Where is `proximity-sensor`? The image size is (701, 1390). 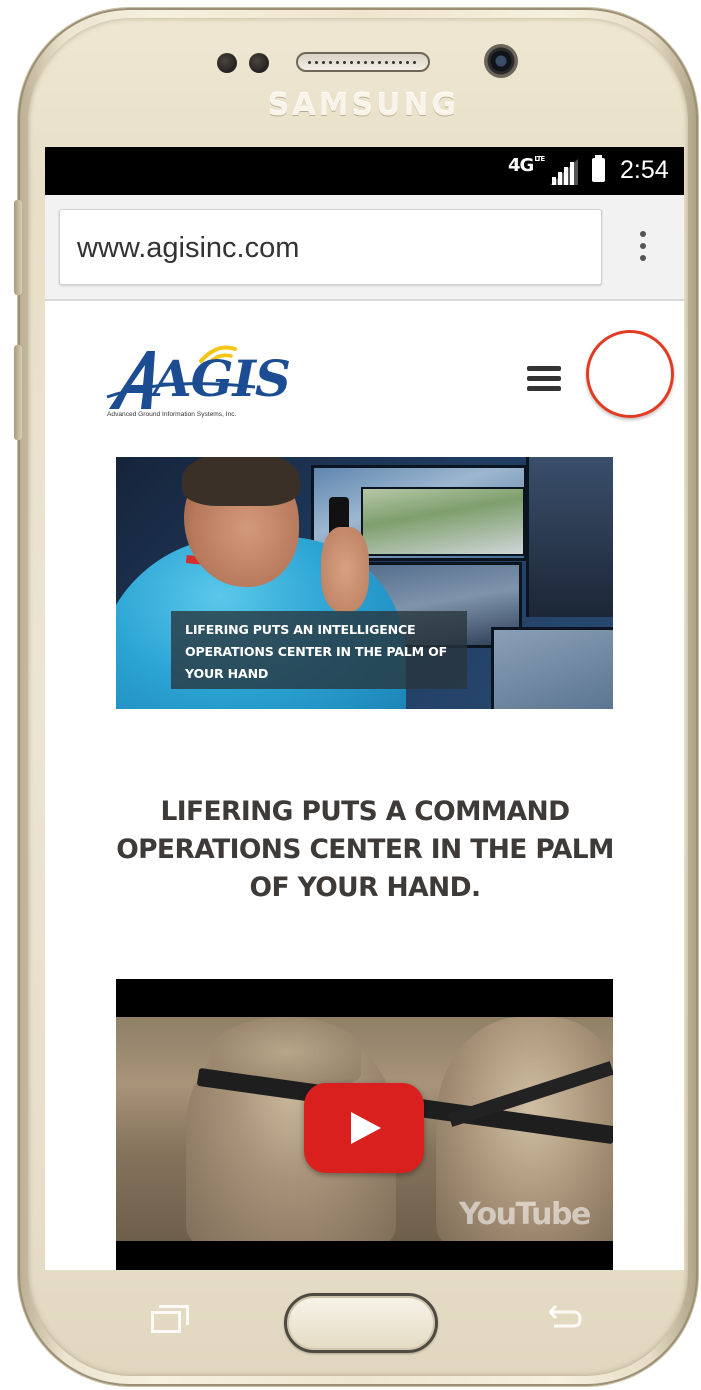
proximity-sensor is located at coordinates (227, 63).